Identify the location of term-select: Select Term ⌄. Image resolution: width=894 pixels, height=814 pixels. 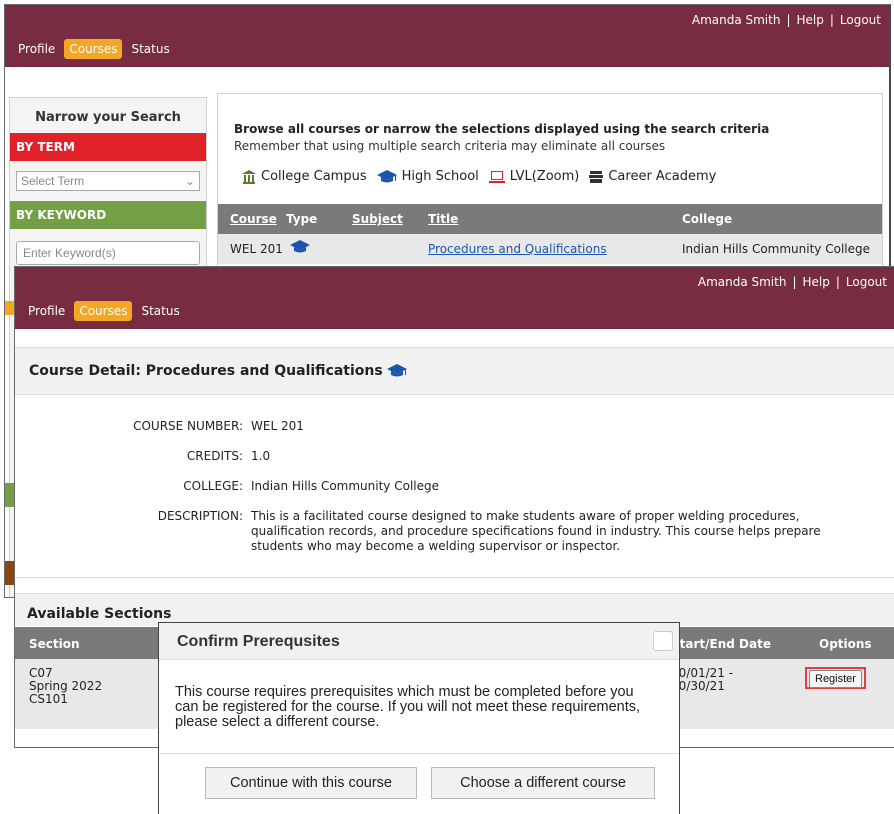
(108, 181).